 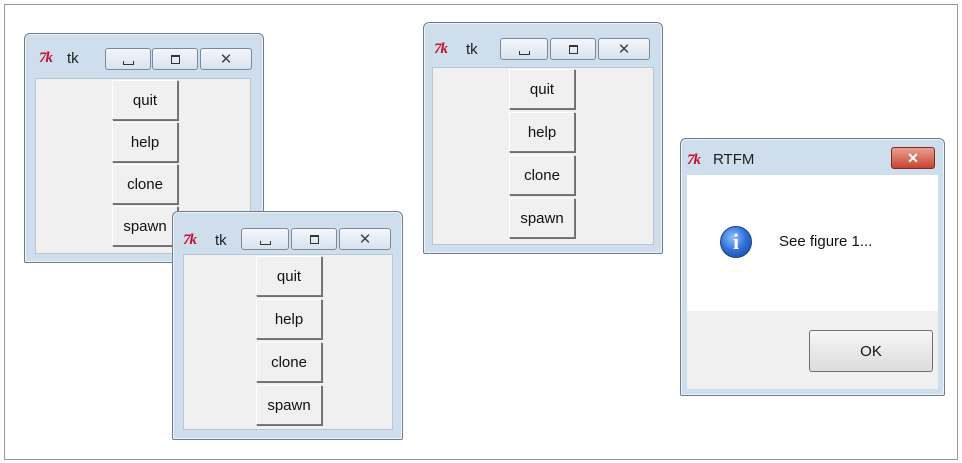 What do you see at coordinates (812, 282) in the screenshot?
I see `dialog-body: i See figure 1... OK` at bounding box center [812, 282].